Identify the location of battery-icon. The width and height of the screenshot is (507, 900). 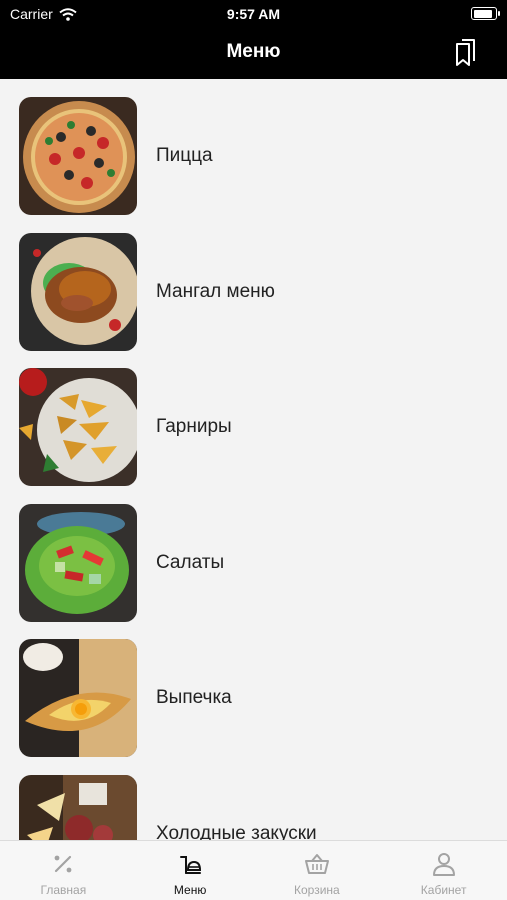
(485, 13).